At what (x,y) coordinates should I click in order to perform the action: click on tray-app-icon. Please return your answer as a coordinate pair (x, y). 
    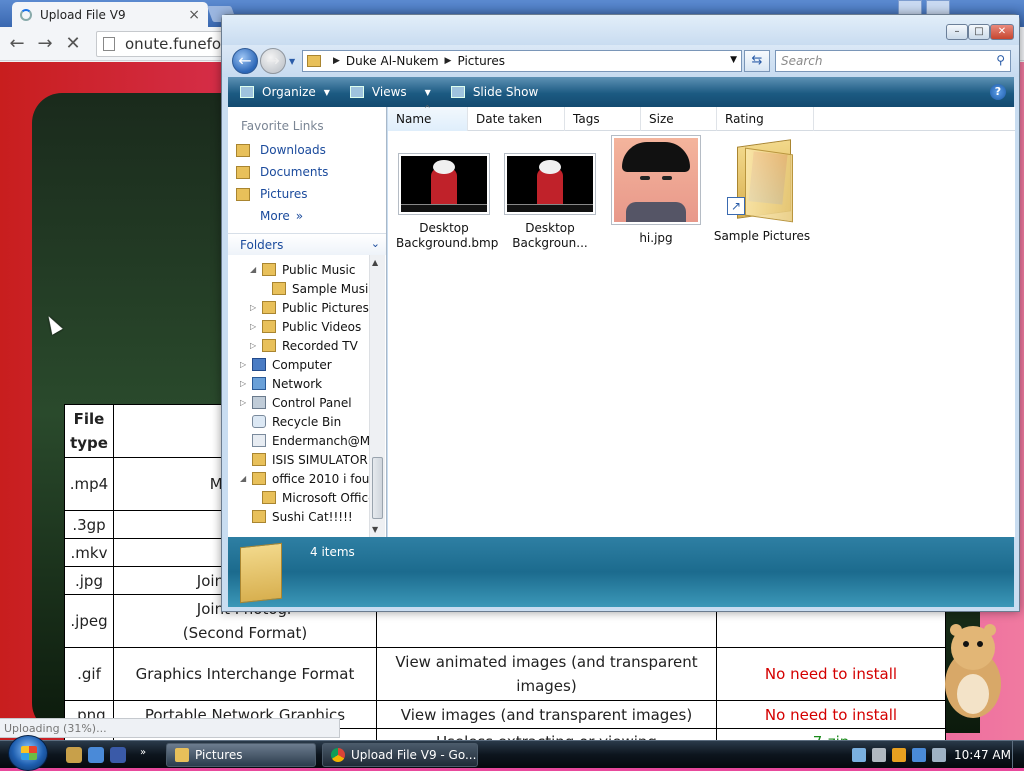
    Looking at the image, I should click on (879, 755).